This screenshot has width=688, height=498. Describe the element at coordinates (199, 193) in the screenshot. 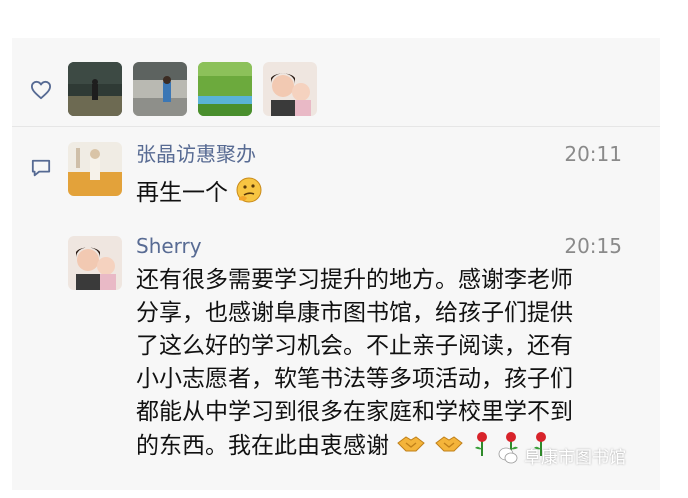

I see `comment-text: 再生一个` at that location.